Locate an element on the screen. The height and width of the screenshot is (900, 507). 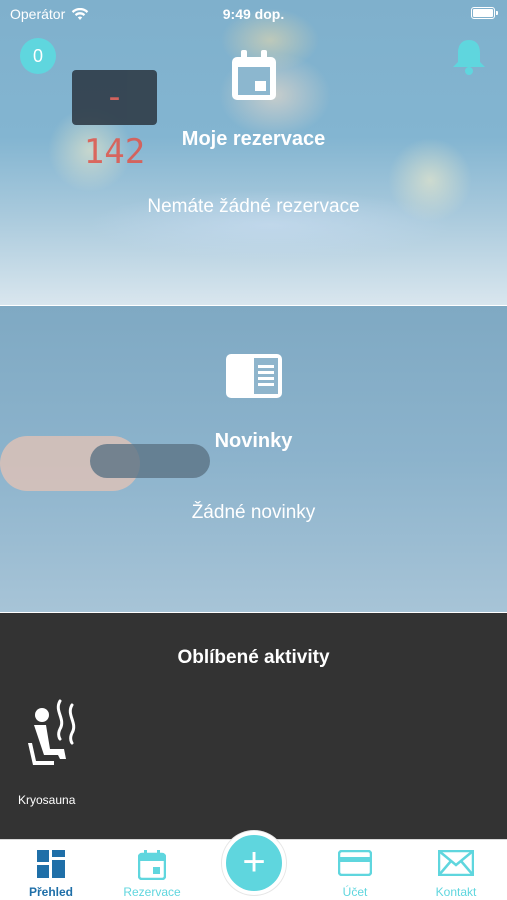
sauna-icon is located at coordinates (52, 732).